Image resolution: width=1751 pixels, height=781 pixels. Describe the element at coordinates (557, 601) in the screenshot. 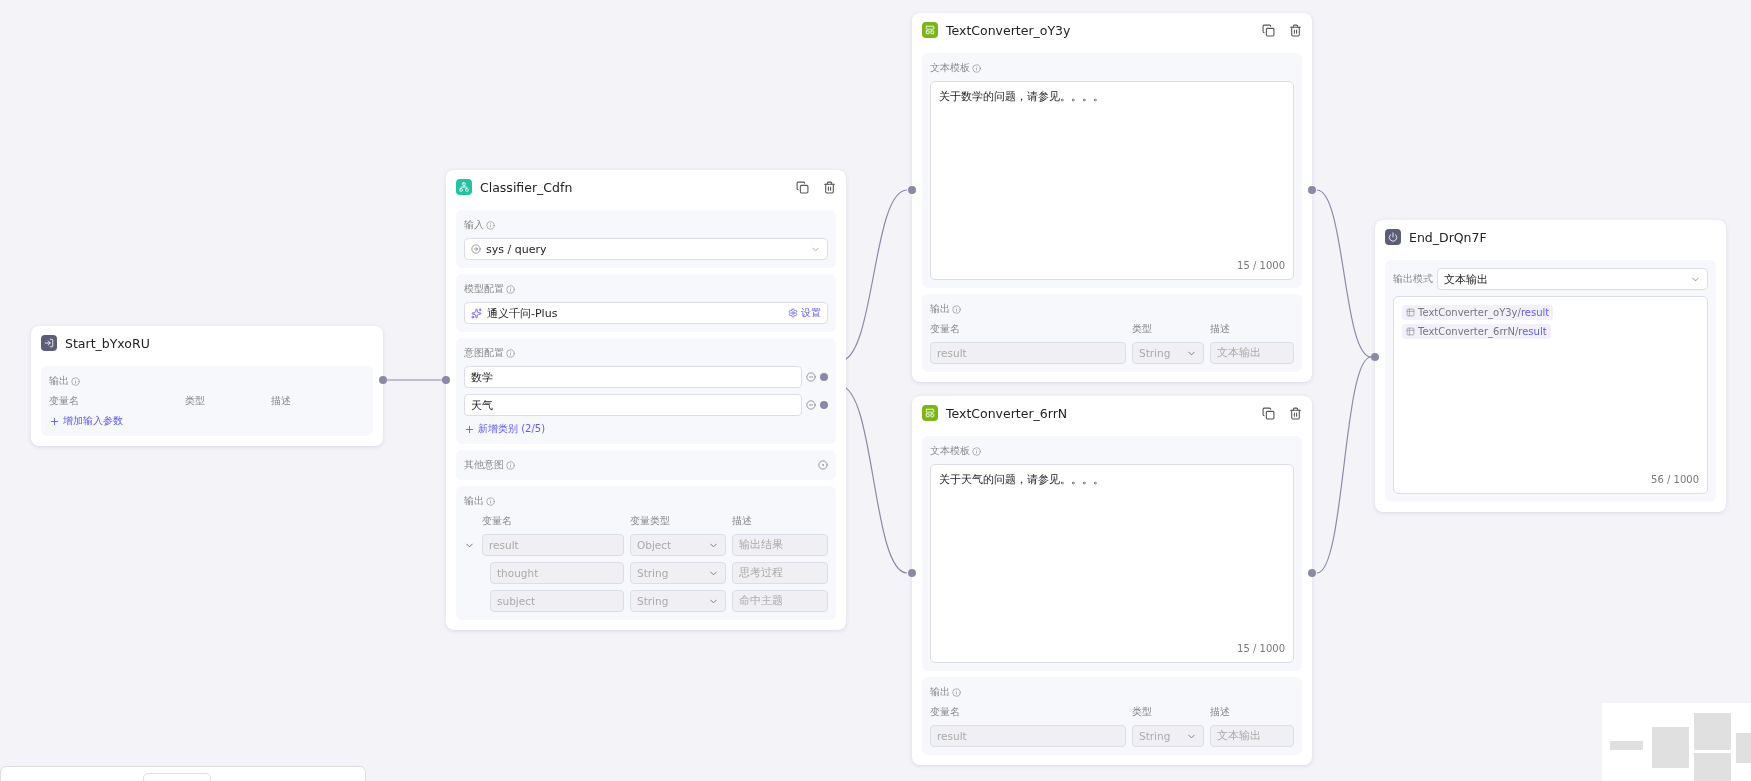

I see `variable-name-field: subject` at that location.